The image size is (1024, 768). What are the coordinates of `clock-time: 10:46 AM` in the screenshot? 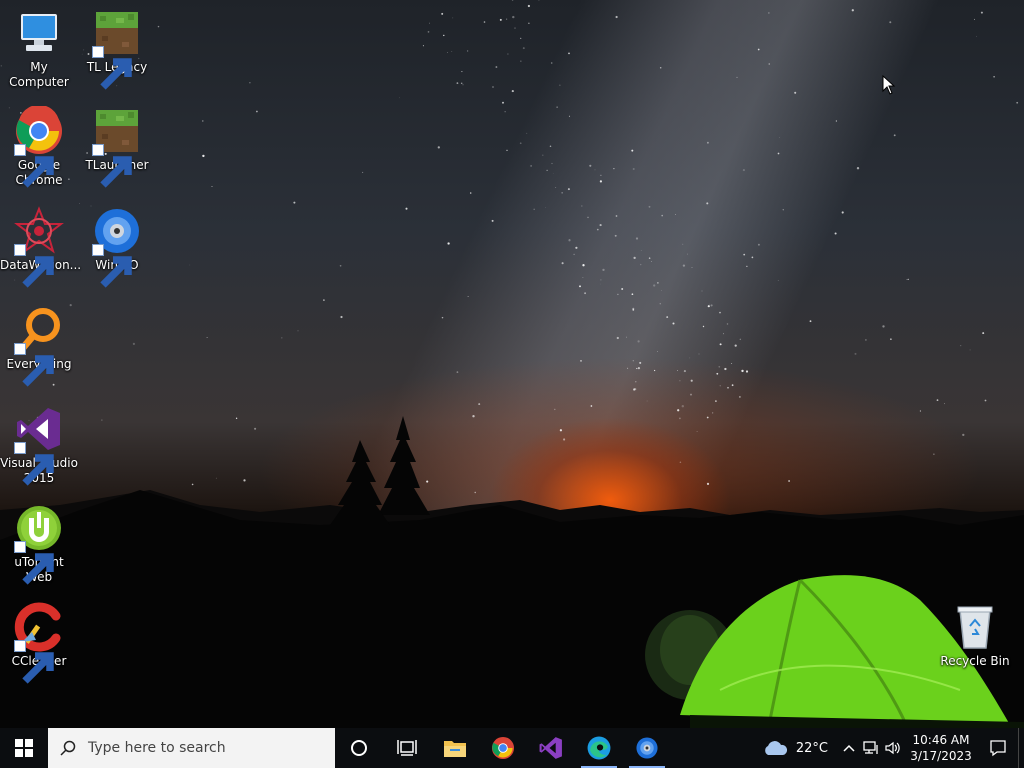 It's located at (941, 740).